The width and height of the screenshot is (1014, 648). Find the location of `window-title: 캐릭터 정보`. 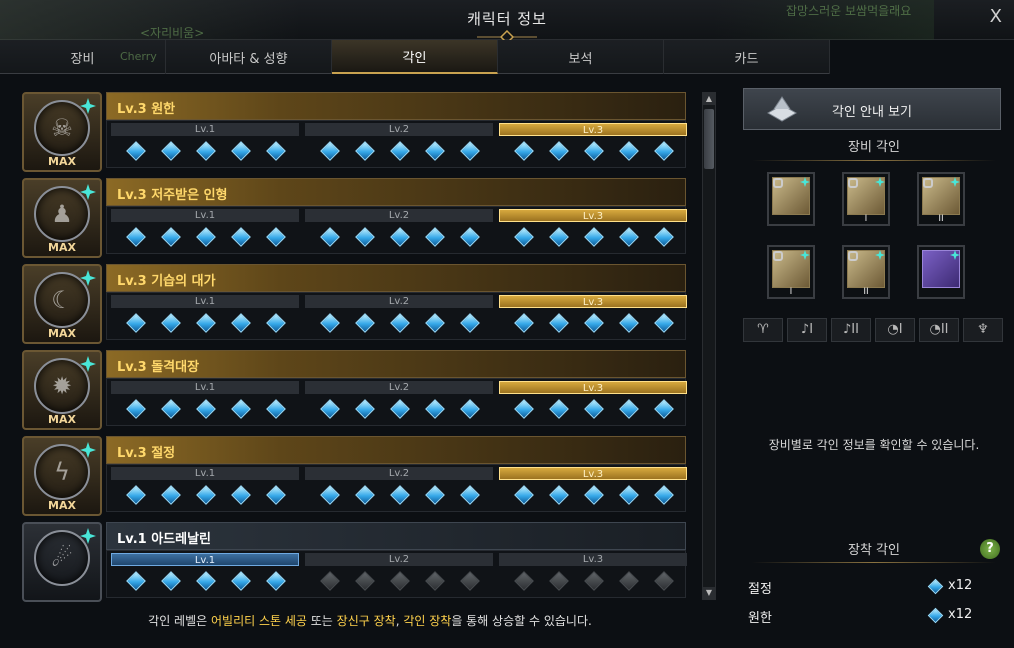

window-title: 캐릭터 정보 is located at coordinates (507, 19).